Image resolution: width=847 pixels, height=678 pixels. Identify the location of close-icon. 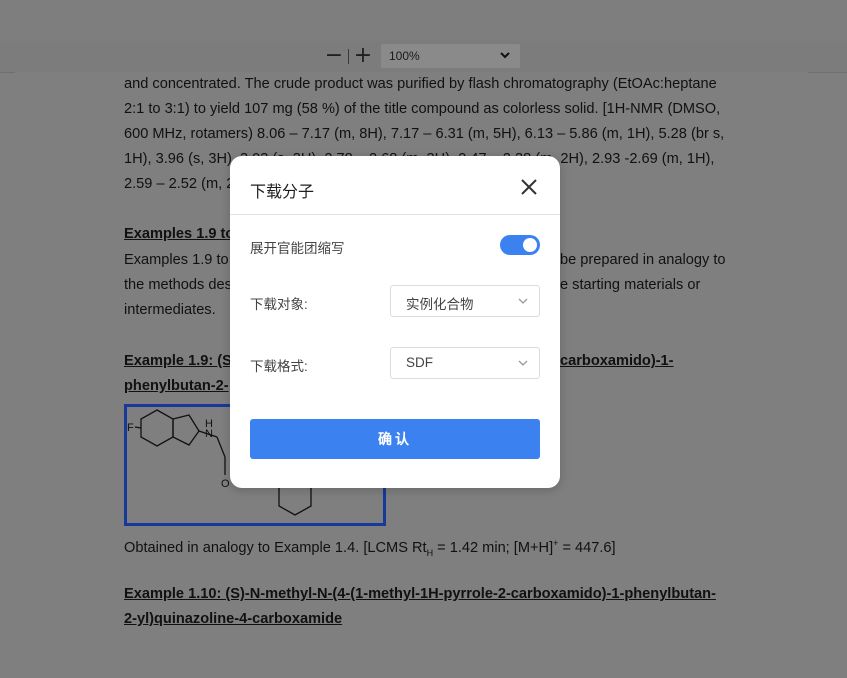
(529, 187).